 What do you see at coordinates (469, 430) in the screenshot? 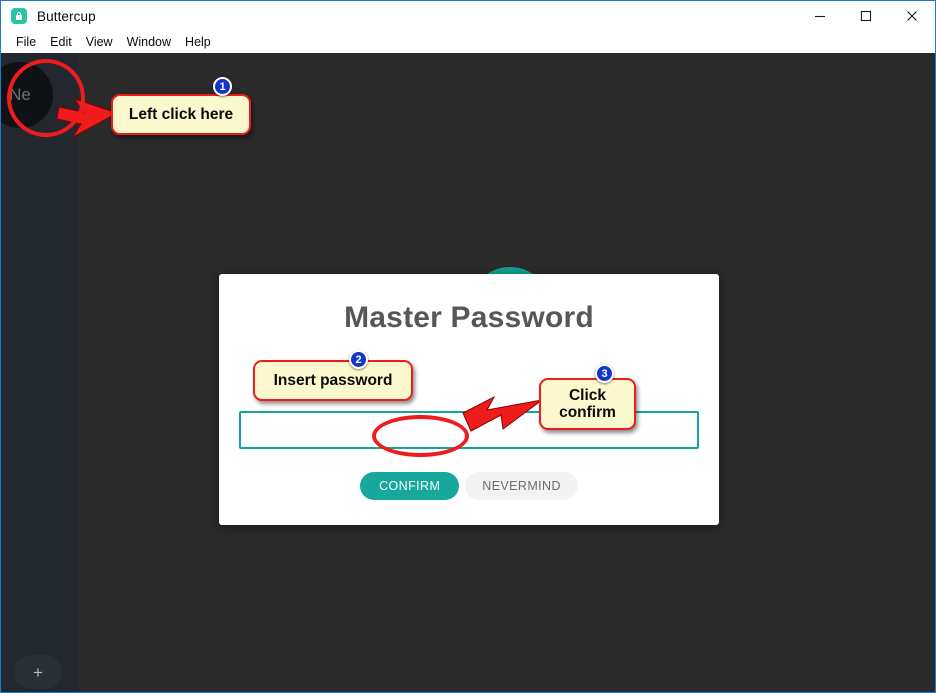
I see `master-password-input` at bounding box center [469, 430].